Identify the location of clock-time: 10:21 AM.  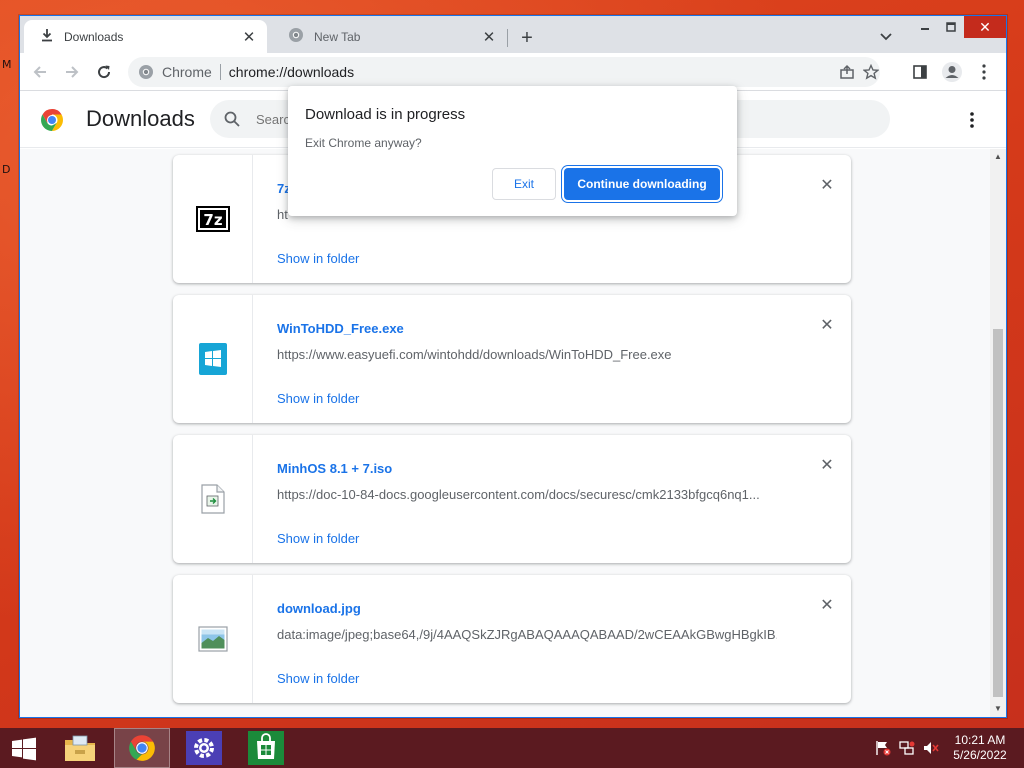
(980, 740).